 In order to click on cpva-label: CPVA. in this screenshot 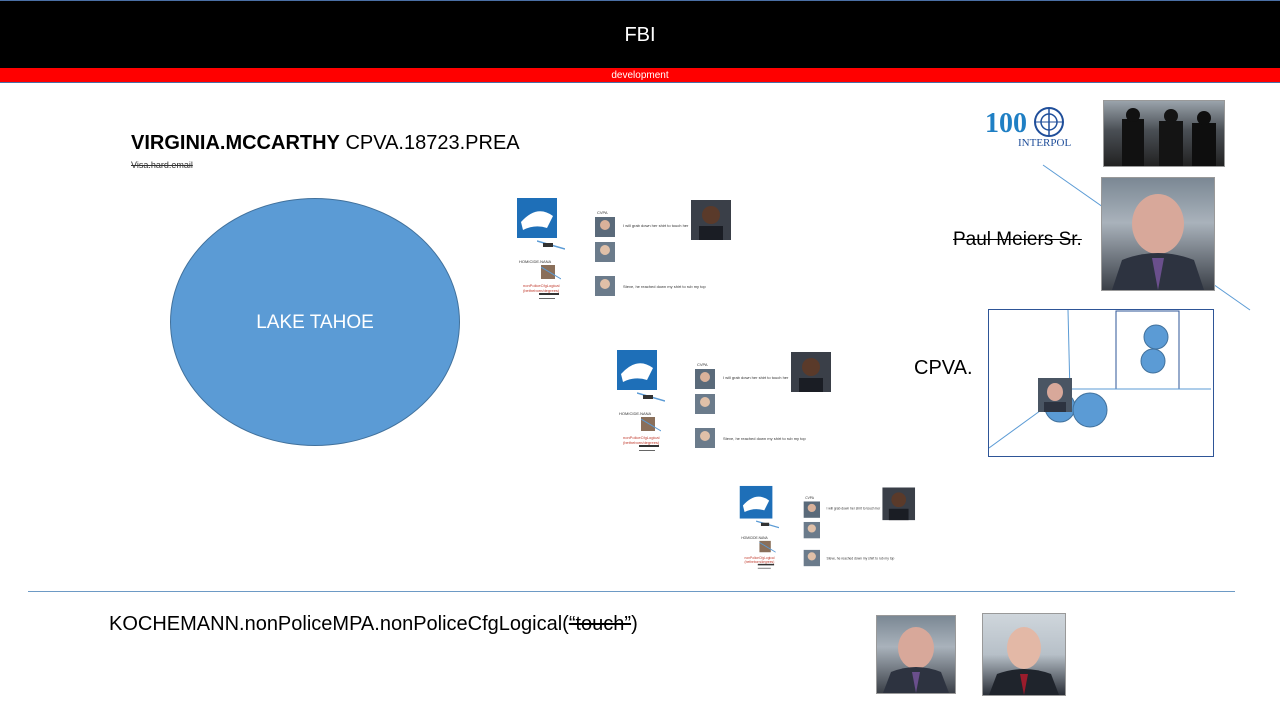, I will do `click(943, 368)`.